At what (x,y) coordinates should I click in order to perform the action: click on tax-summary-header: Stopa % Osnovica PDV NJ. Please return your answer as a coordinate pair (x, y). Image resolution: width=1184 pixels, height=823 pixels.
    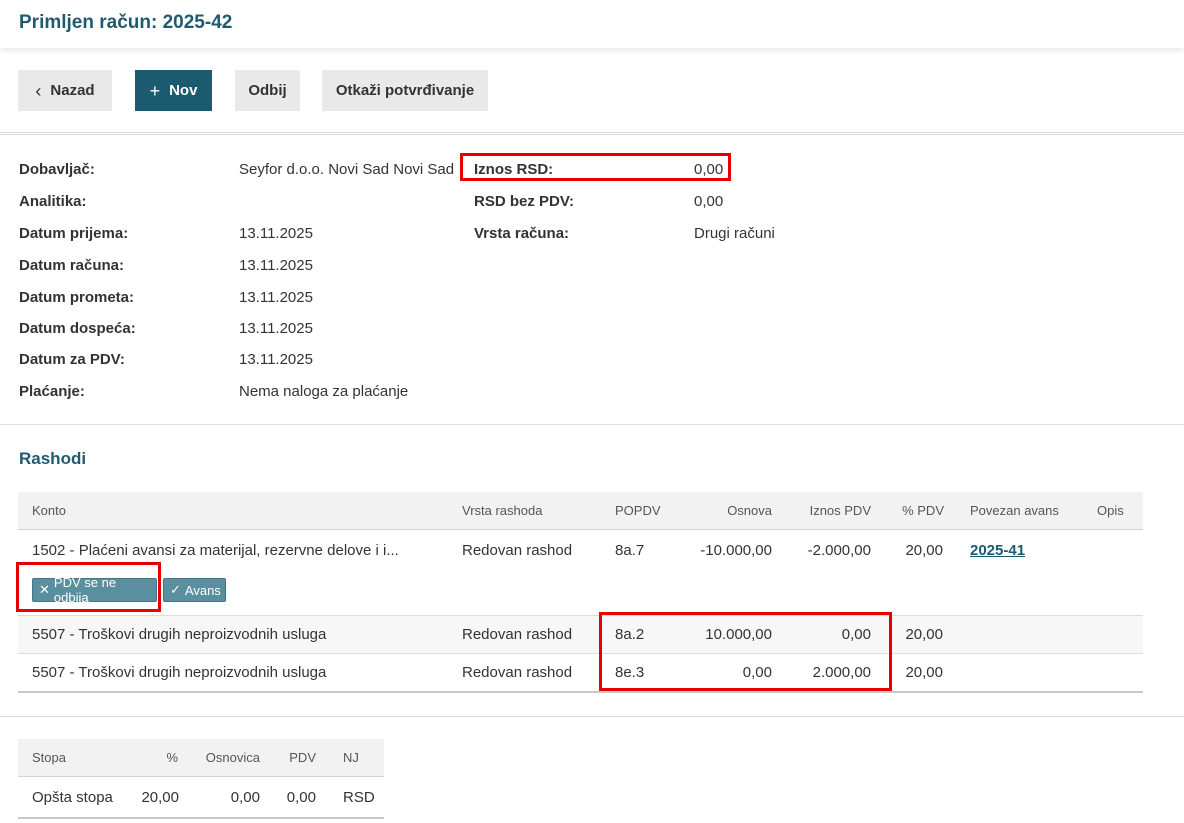
    Looking at the image, I should click on (201, 758).